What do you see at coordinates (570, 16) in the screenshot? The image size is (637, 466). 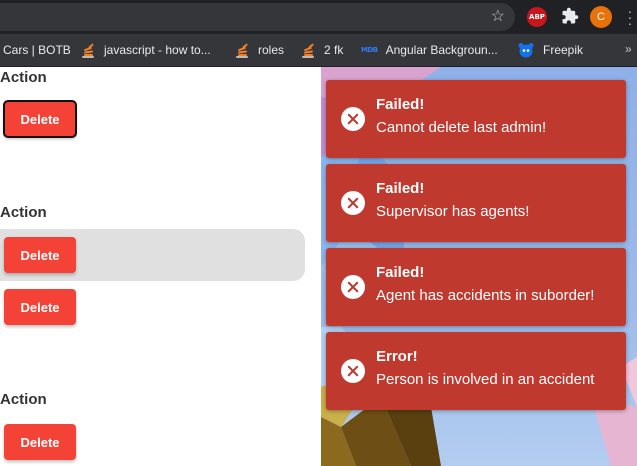 I see `extensions-puzzle-icon` at bounding box center [570, 16].